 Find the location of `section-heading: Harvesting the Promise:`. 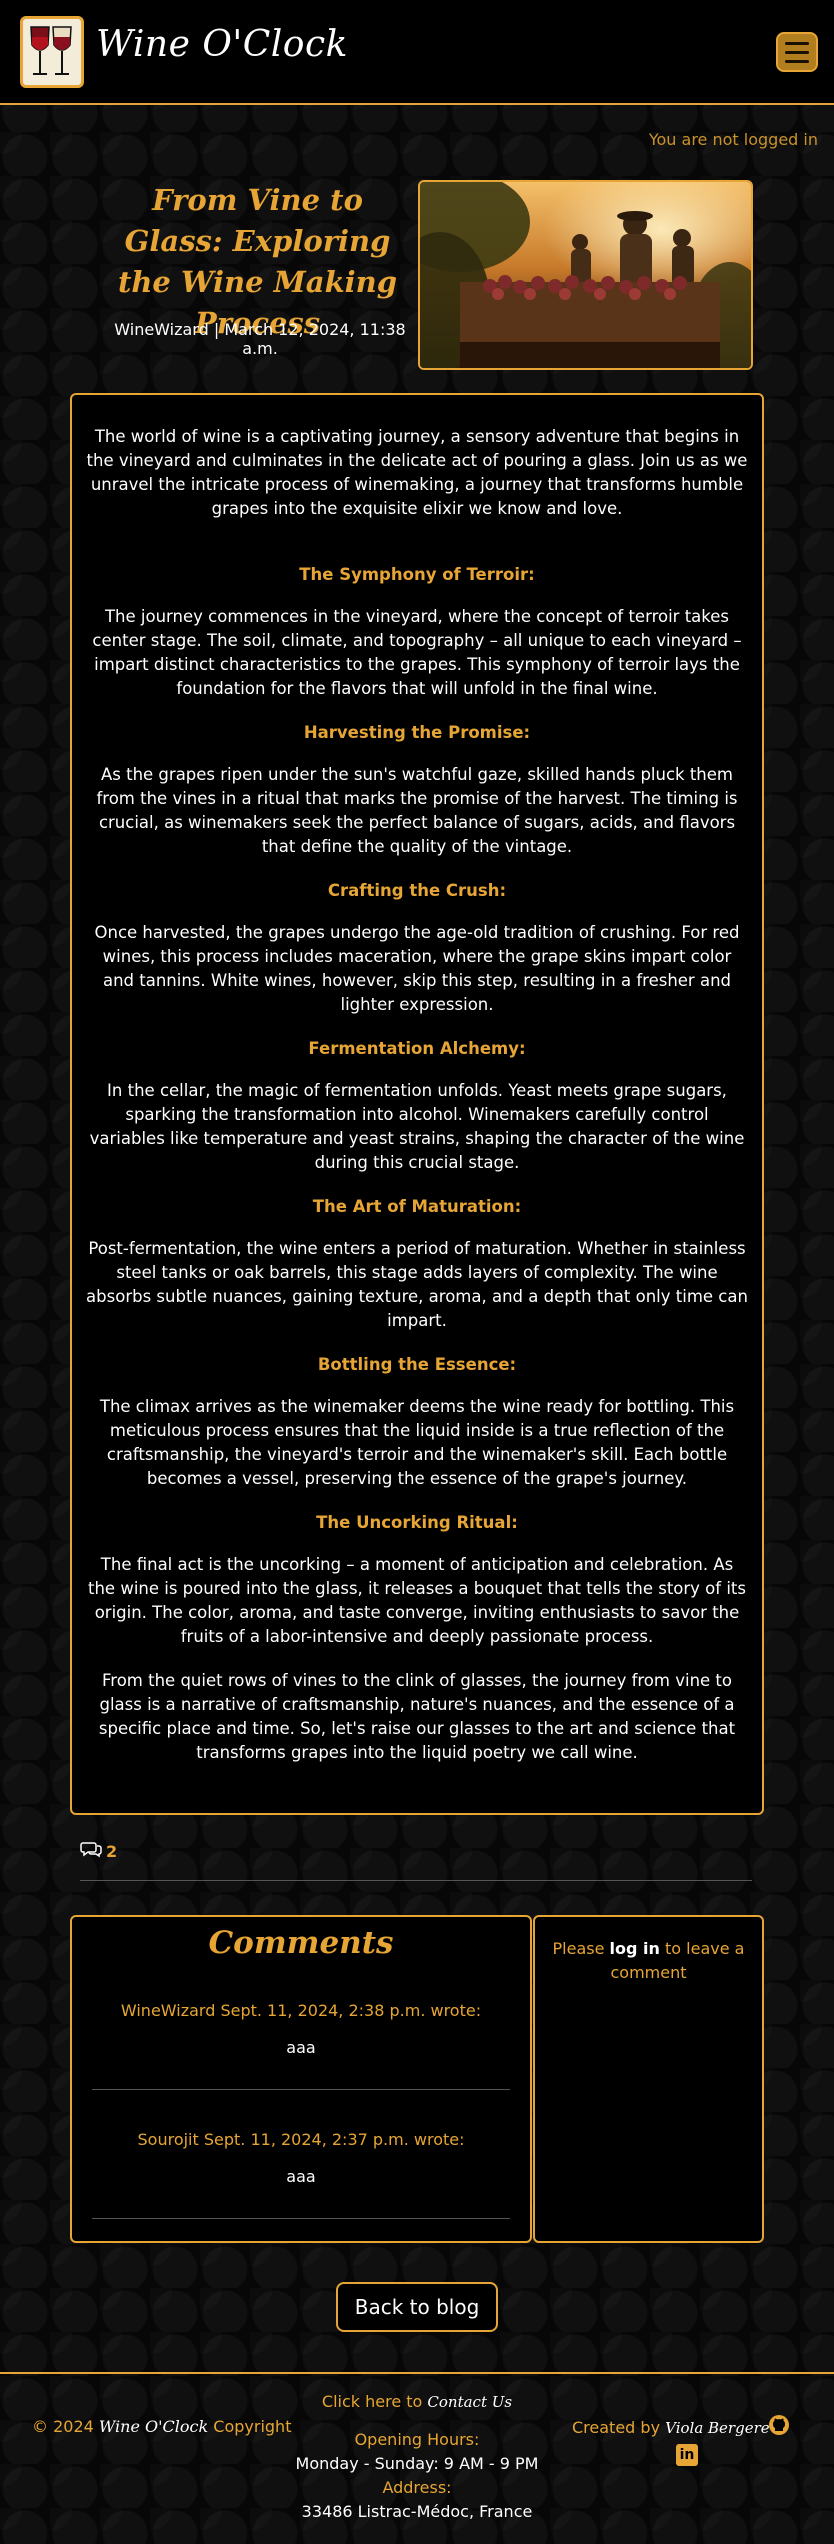

section-heading: Harvesting the Promise: is located at coordinates (417, 732).